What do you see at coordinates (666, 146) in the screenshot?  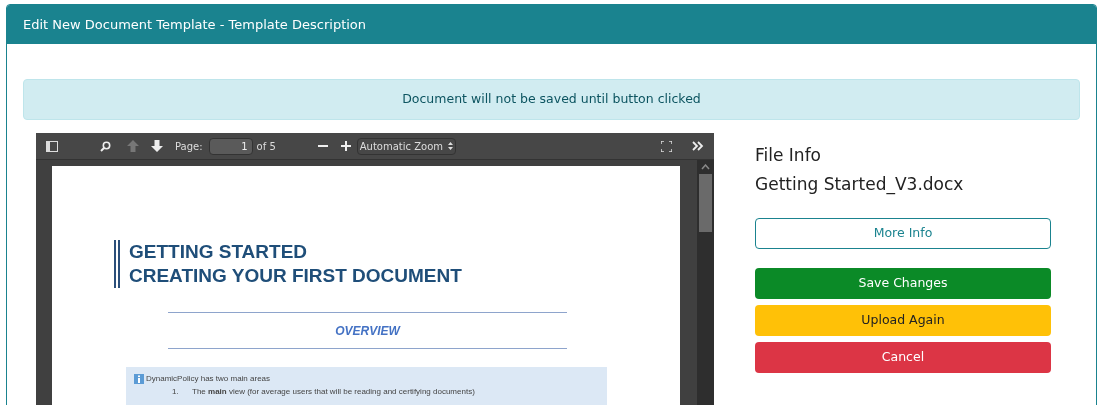 I see `fullscreen-icon` at bounding box center [666, 146].